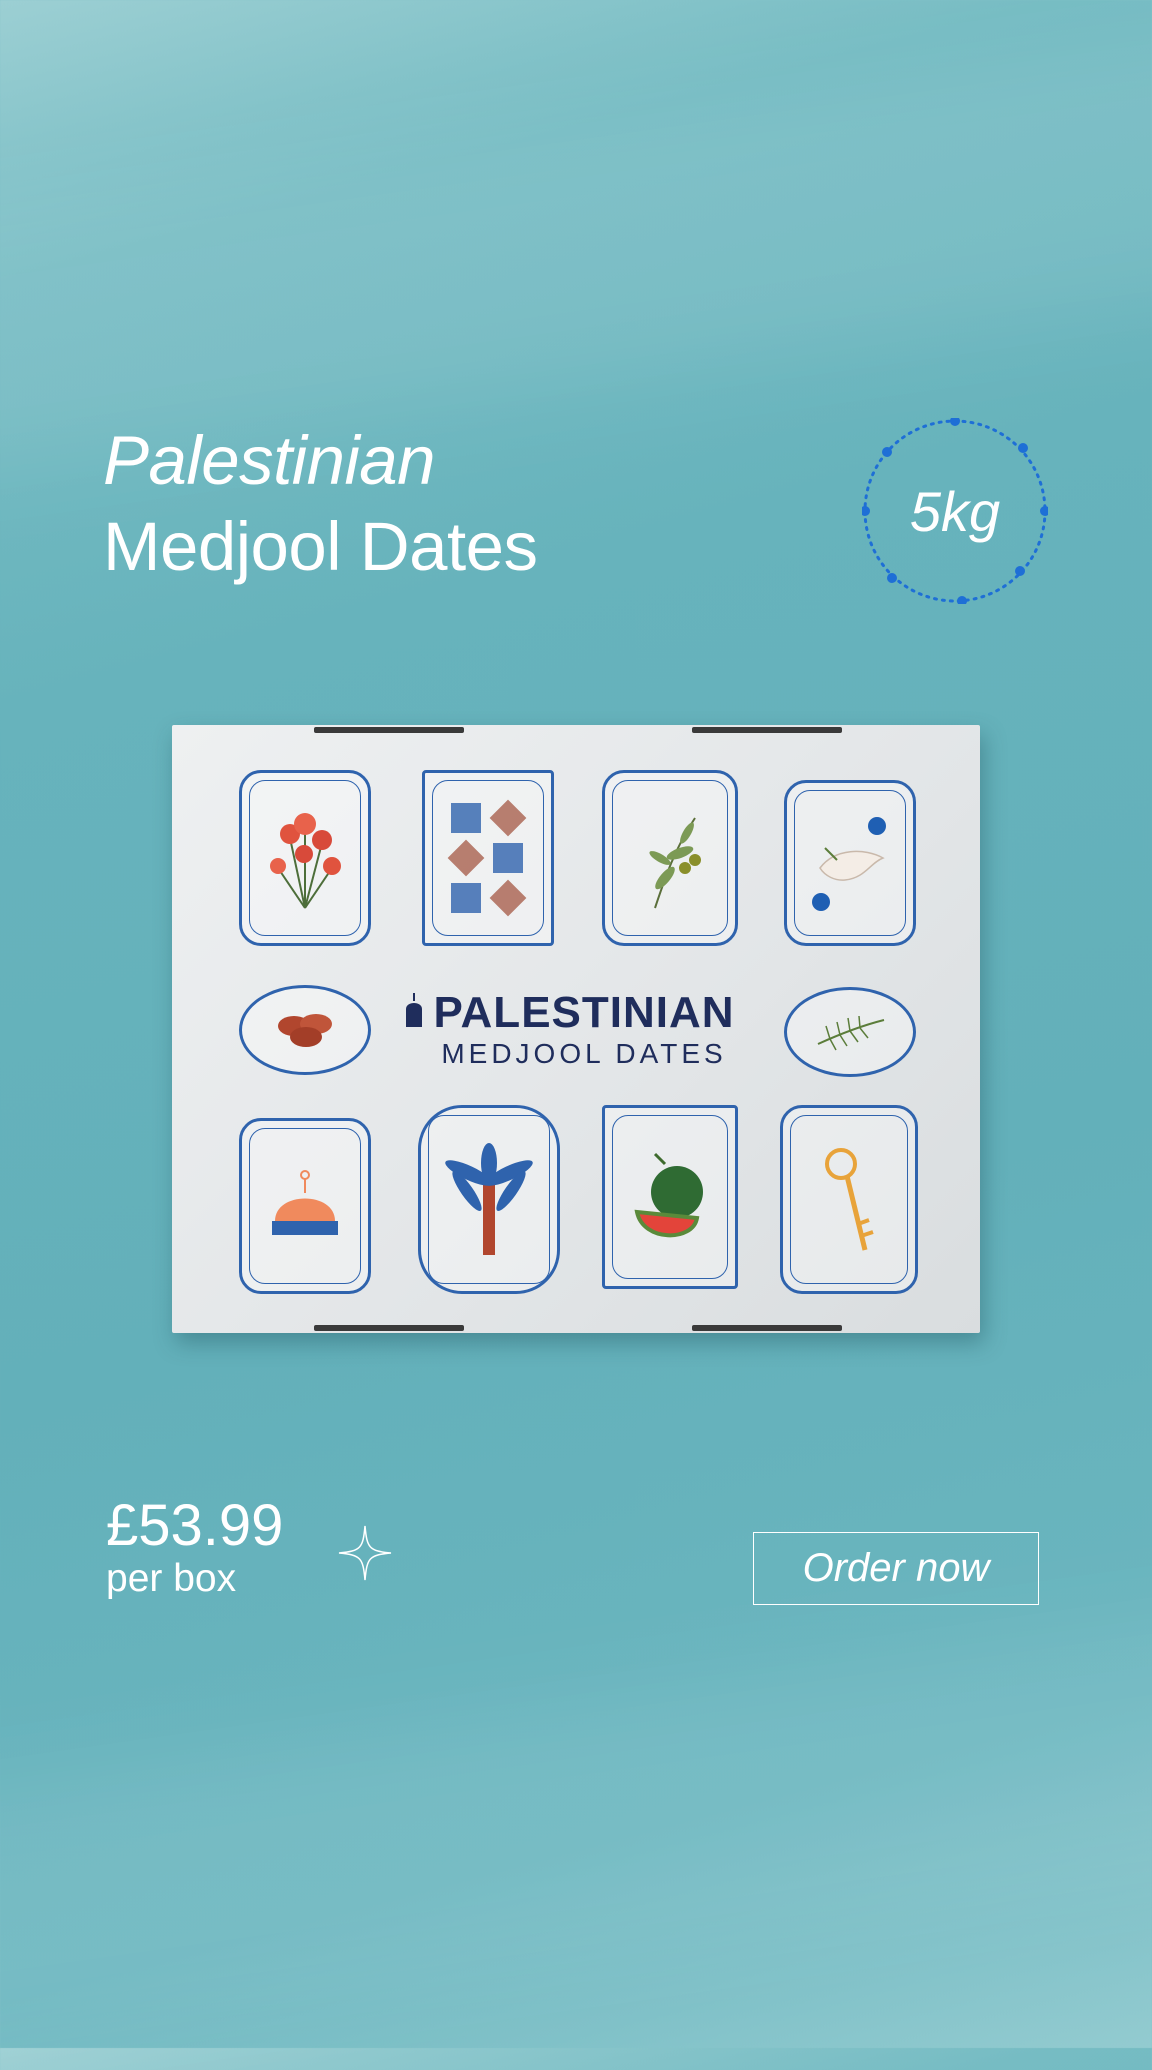 The width and height of the screenshot is (1152, 2070). Describe the element at coordinates (670, 1197) in the screenshot. I see `watermelon-icon` at that location.